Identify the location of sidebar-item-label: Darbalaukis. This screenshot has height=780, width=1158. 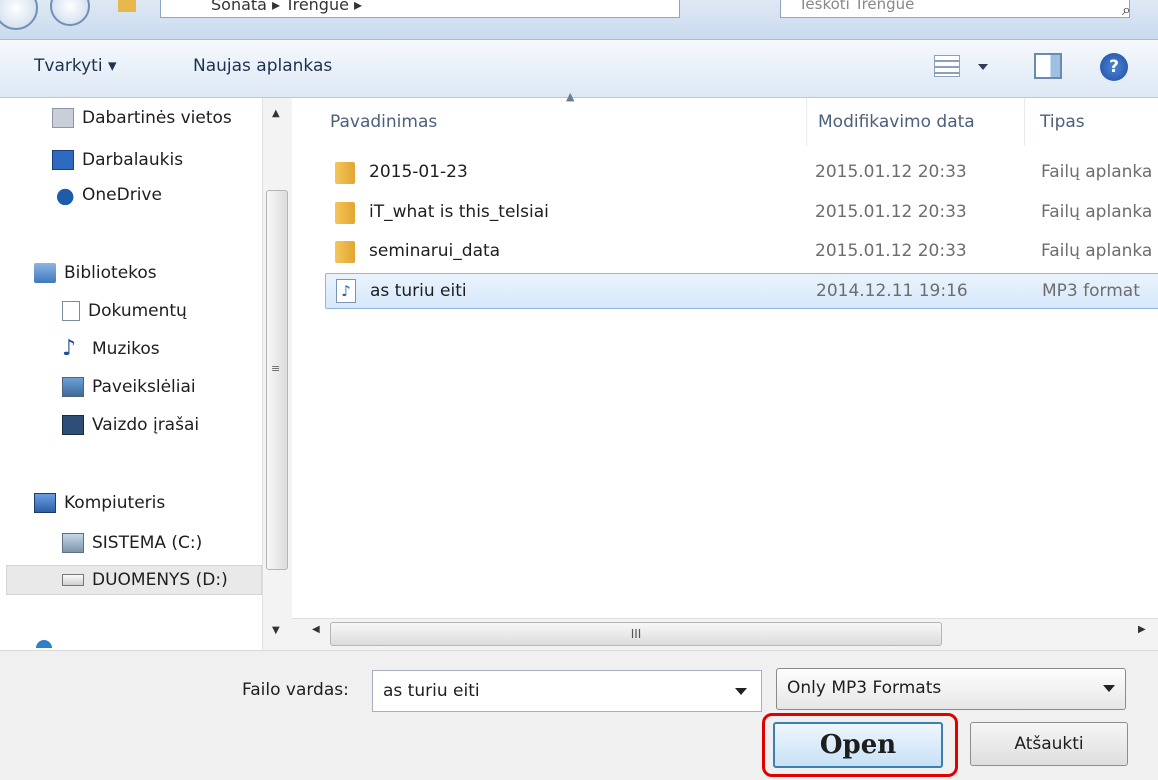
(133, 160).